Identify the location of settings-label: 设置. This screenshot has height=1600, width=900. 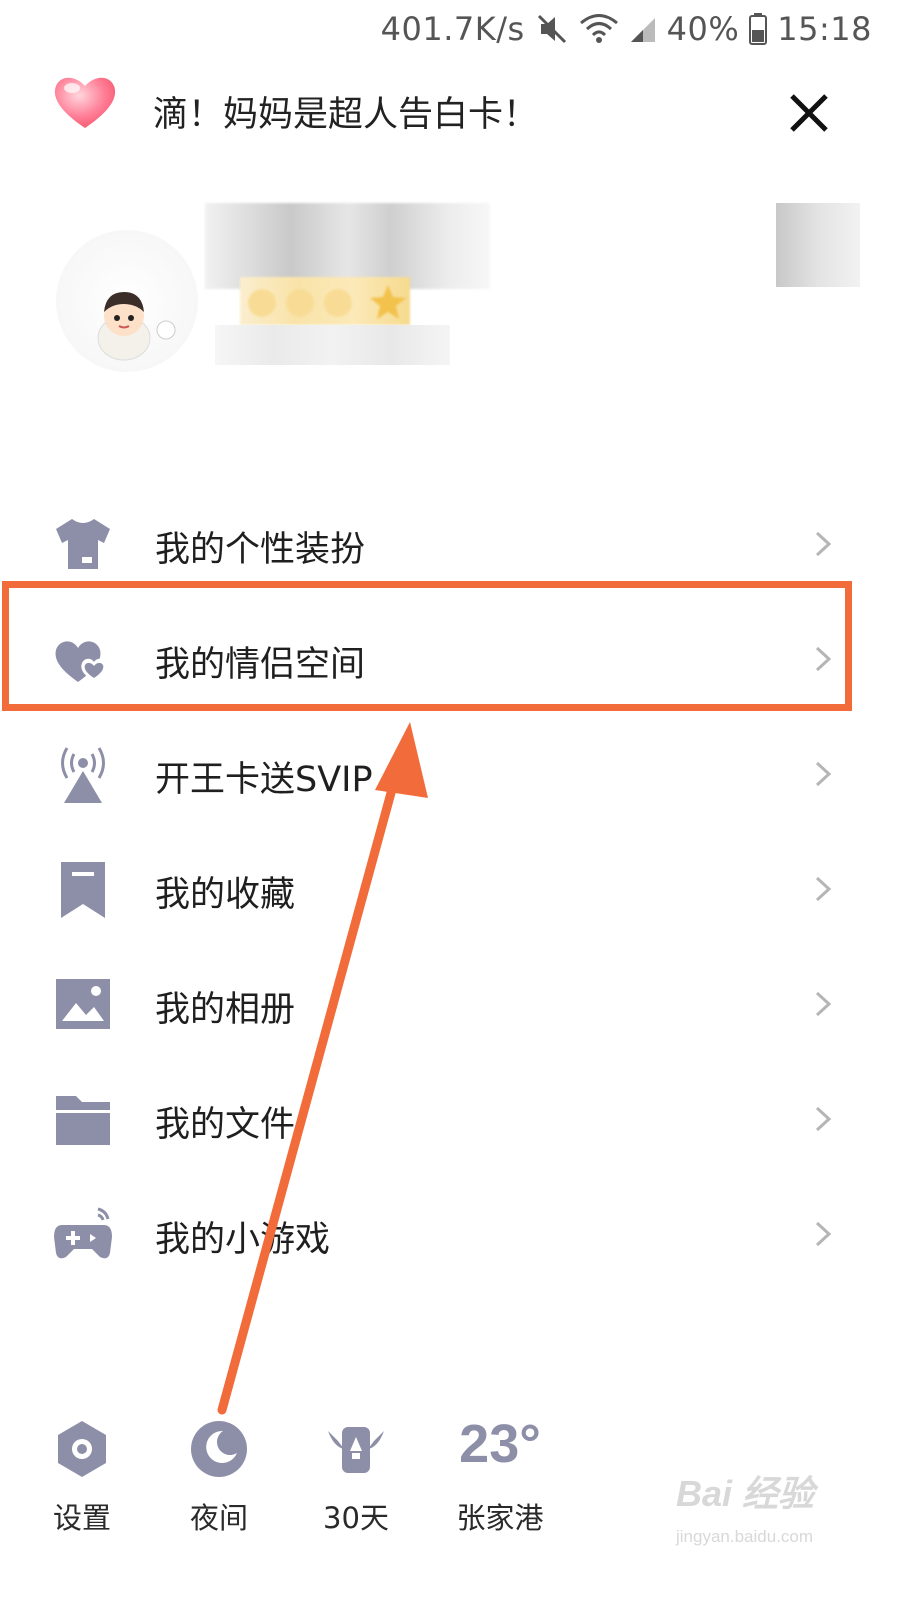
(81, 1518).